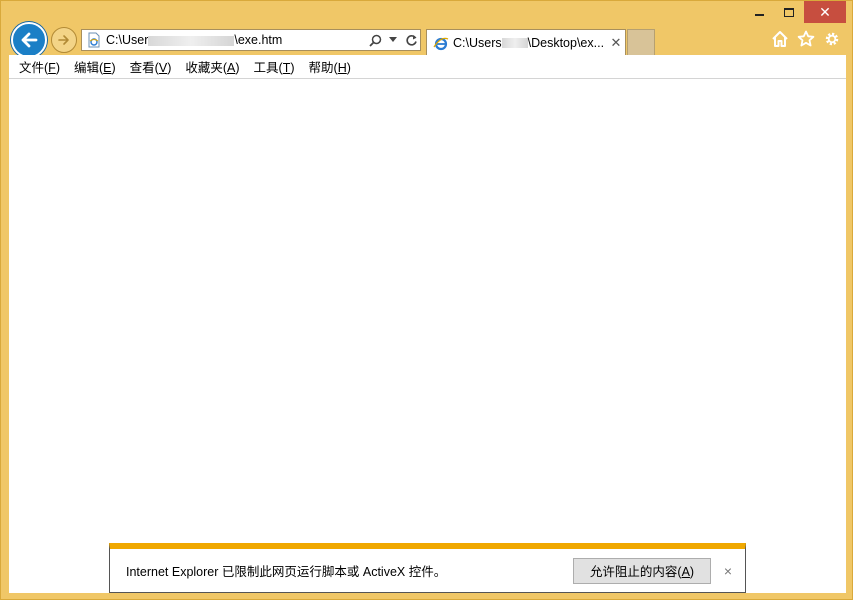  Describe the element at coordinates (514, 43) in the screenshot. I see `redacted-username` at that location.